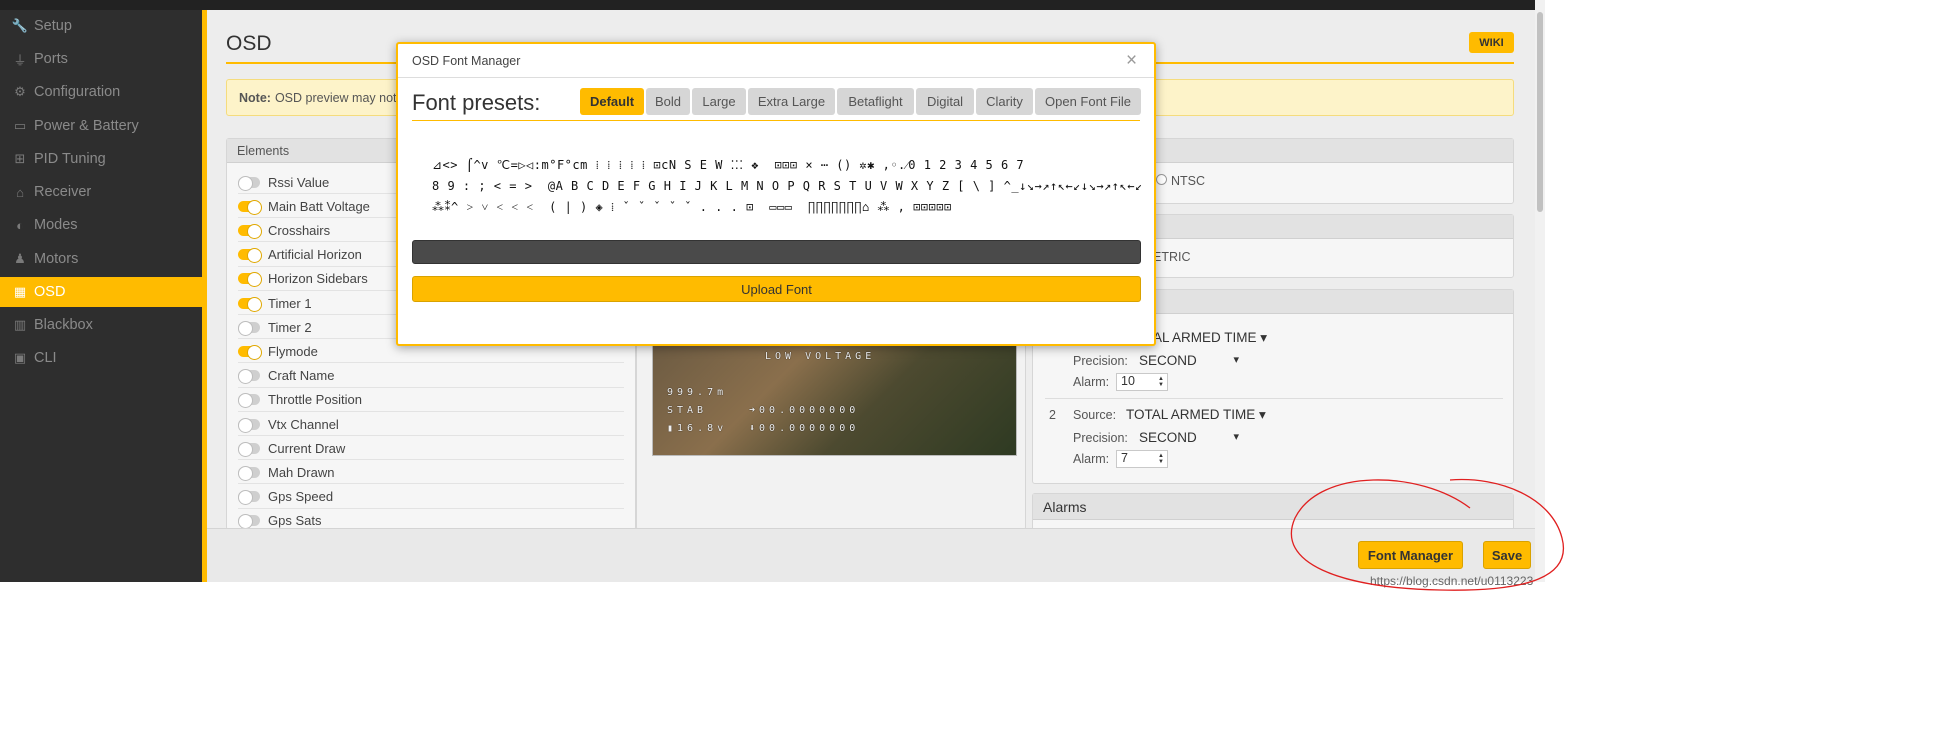 This screenshot has height=739, width=1940. I want to click on preset-large-button: Large, so click(719, 101).